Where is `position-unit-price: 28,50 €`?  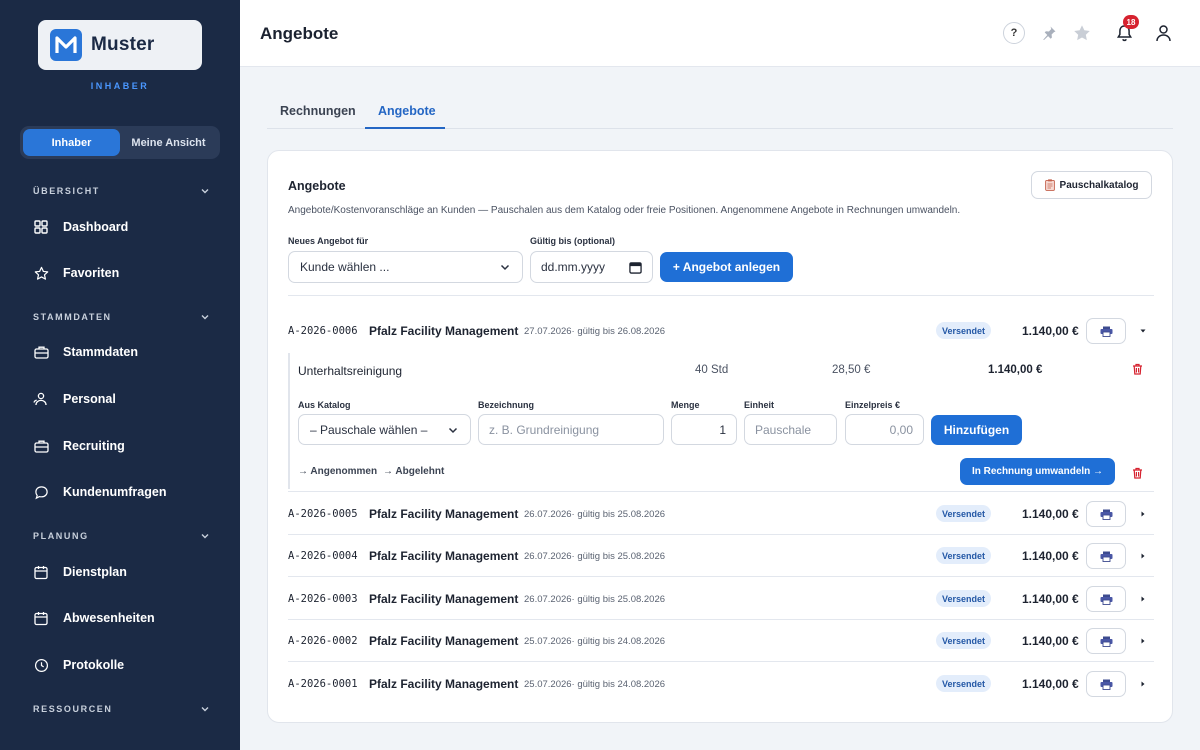
position-unit-price: 28,50 € is located at coordinates (851, 370).